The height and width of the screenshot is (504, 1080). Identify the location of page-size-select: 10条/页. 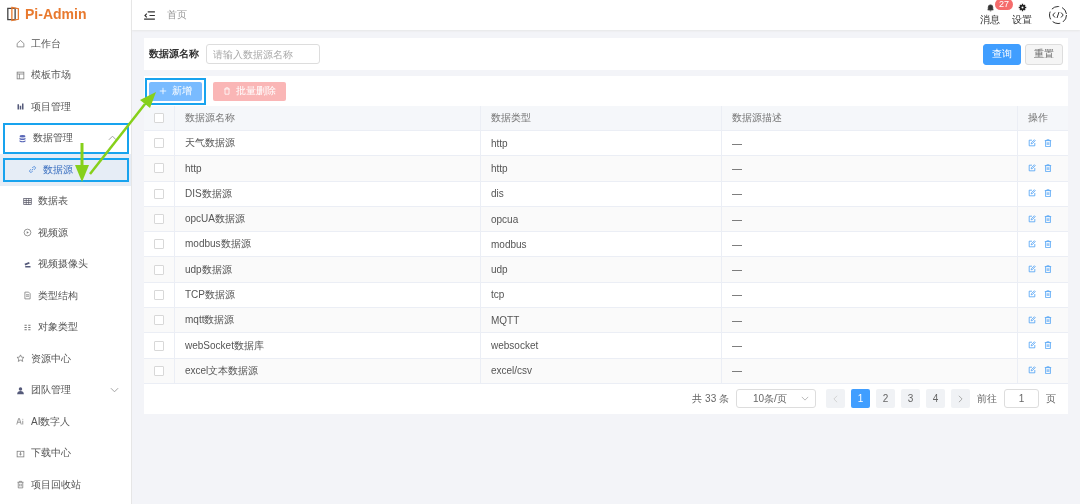
(776, 399).